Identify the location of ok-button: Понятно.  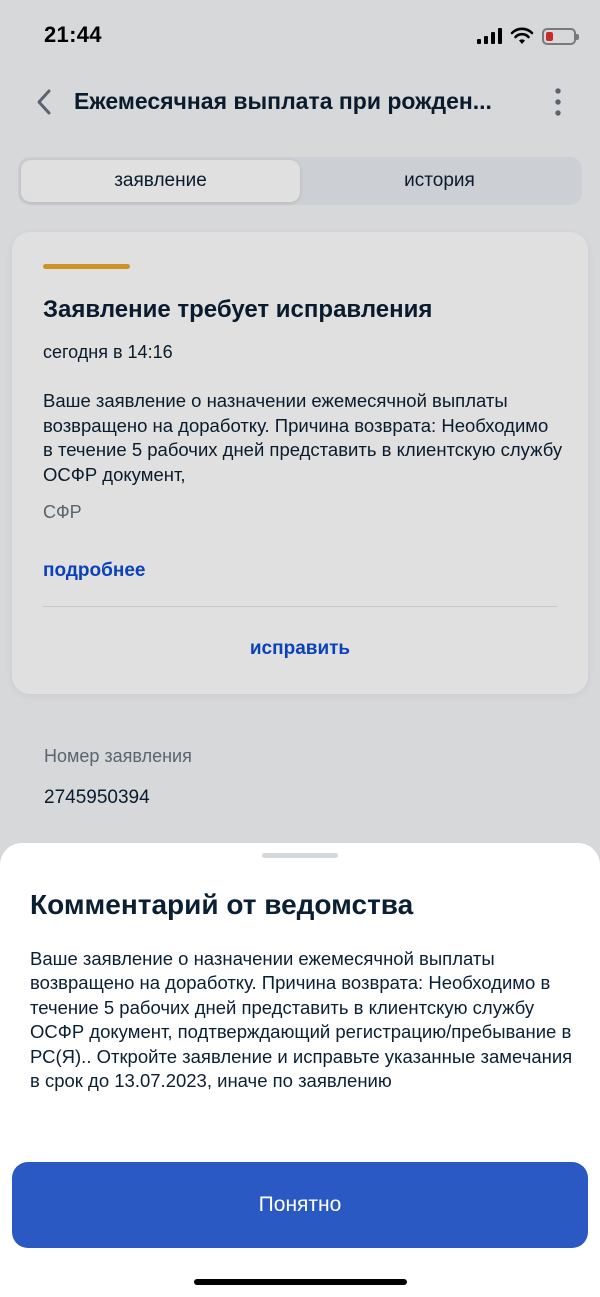
(300, 1205).